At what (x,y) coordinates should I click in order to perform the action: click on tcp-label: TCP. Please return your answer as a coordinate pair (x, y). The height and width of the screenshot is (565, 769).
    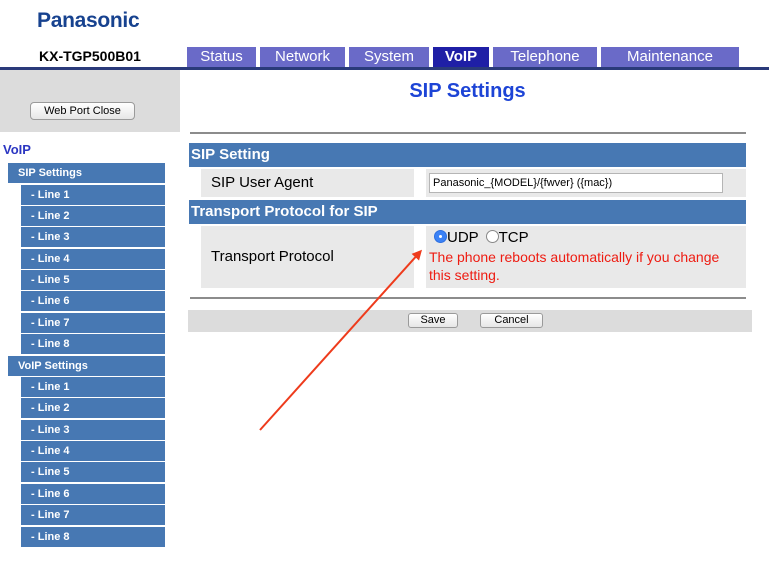
    Looking at the image, I should click on (513, 237).